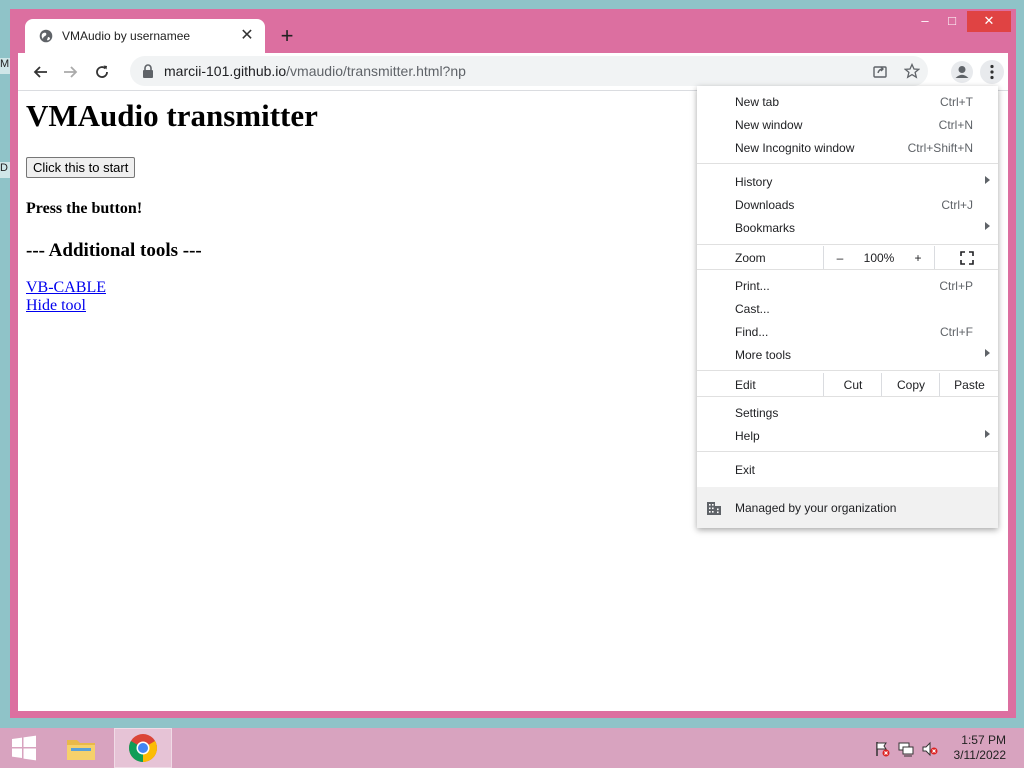  I want to click on system-clock: 1:57 PM 3/11/2022, so click(980, 748).